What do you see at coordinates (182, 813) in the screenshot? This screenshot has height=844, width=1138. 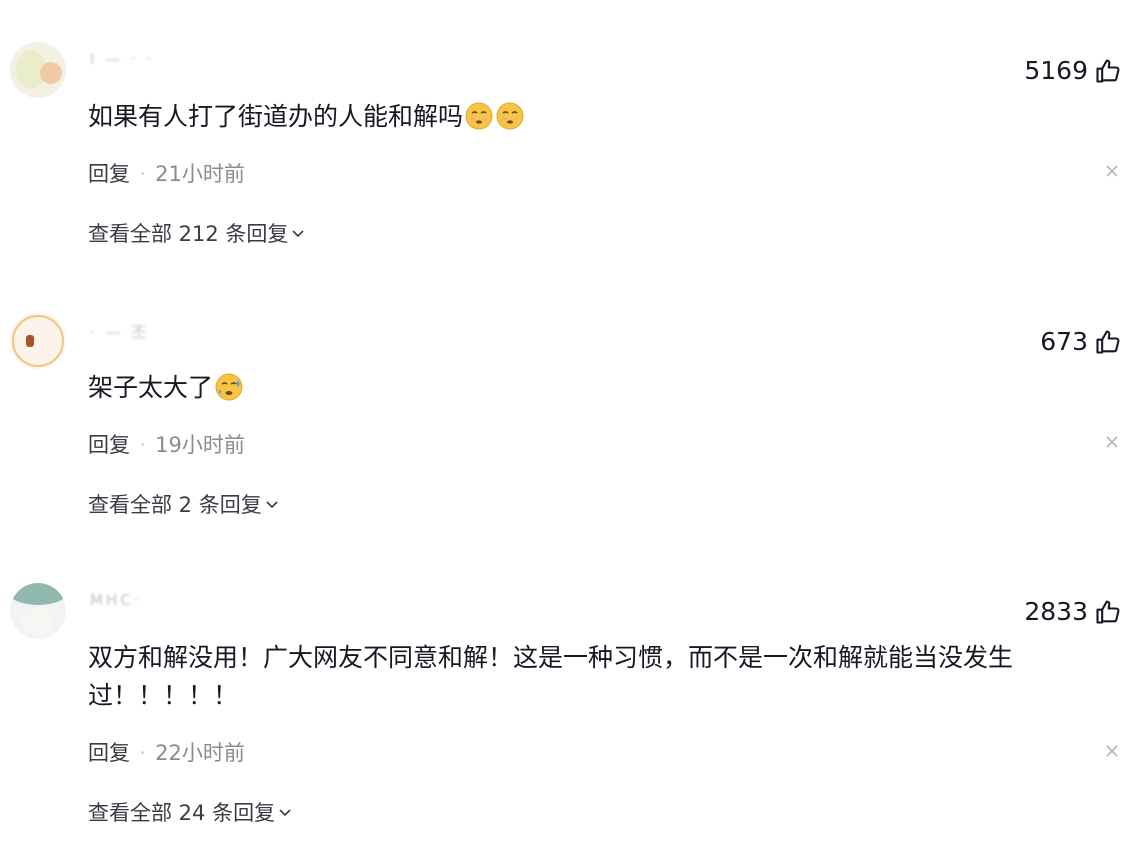 I see `view-replies-label: 查看全部 24 条回复` at bounding box center [182, 813].